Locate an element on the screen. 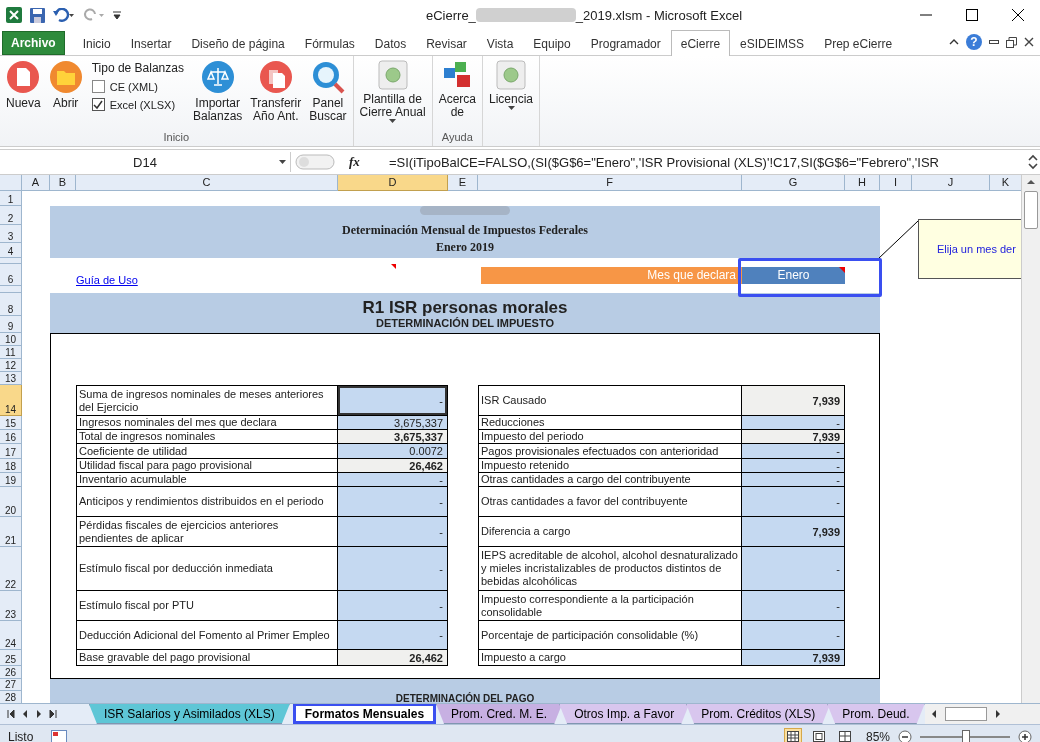  guide-link: Guía de Uso is located at coordinates (107, 280).